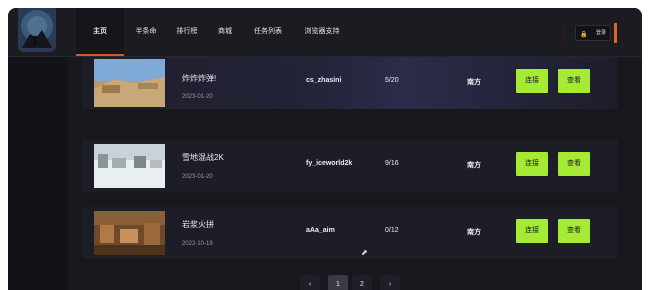 This screenshot has width=650, height=290. Describe the element at coordinates (310, 282) in the screenshot. I see `chevron-left-icon: ‹` at that location.